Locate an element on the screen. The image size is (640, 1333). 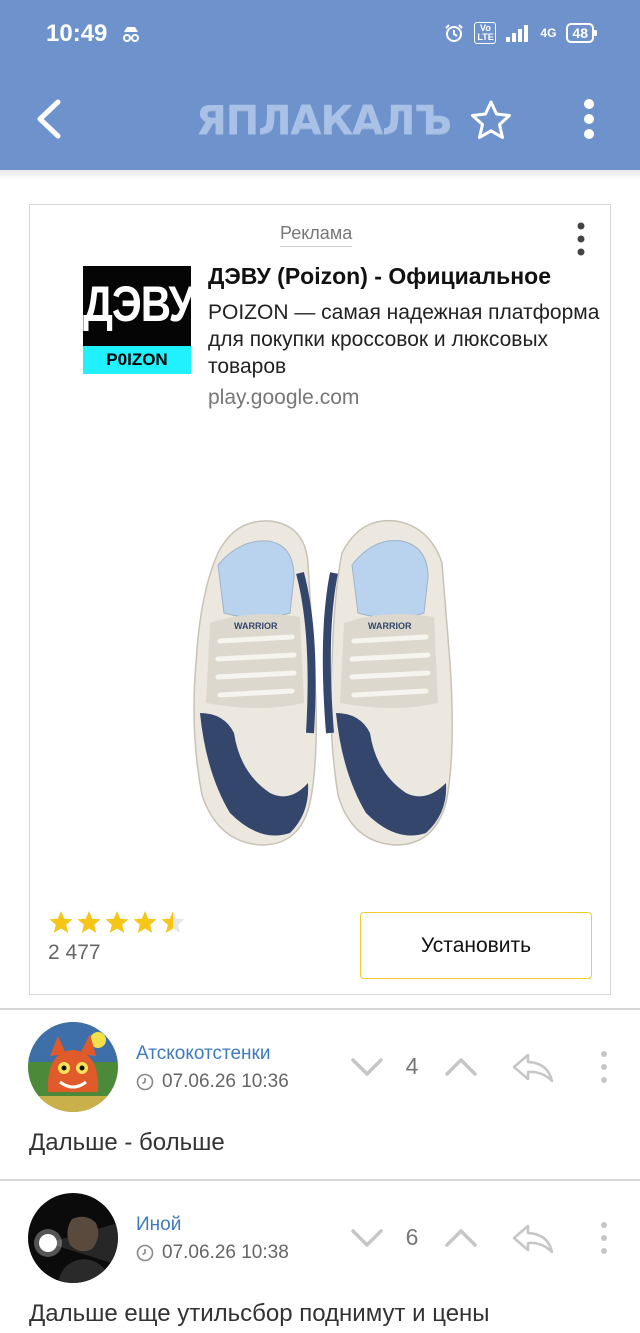
volte-badge: Vo LTE is located at coordinates (485, 33).